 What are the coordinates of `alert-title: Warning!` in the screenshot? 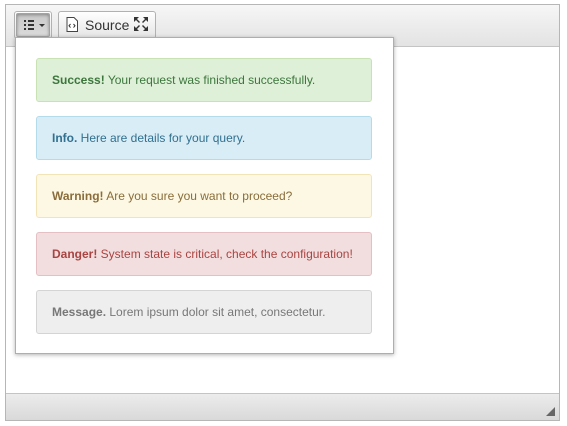 It's located at (78, 196).